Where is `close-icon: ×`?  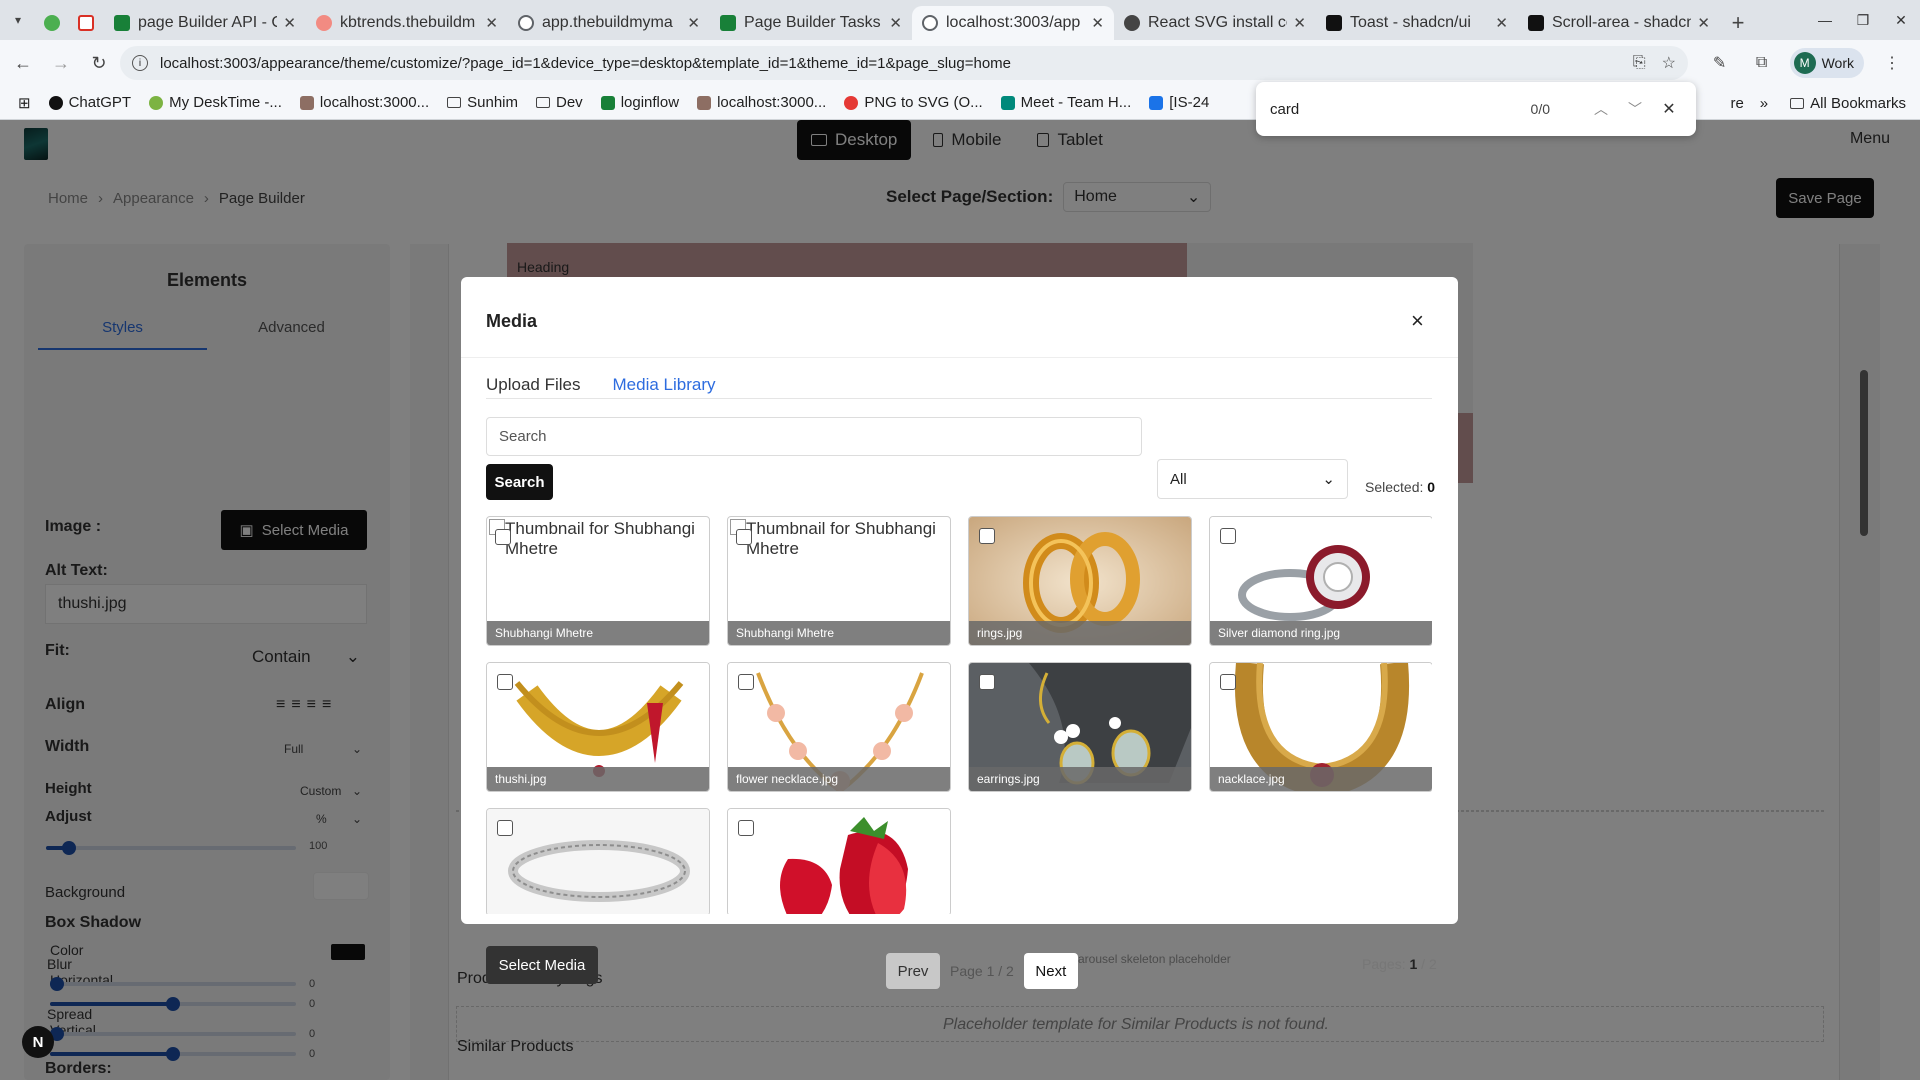
close-icon: × is located at coordinates (1417, 321).